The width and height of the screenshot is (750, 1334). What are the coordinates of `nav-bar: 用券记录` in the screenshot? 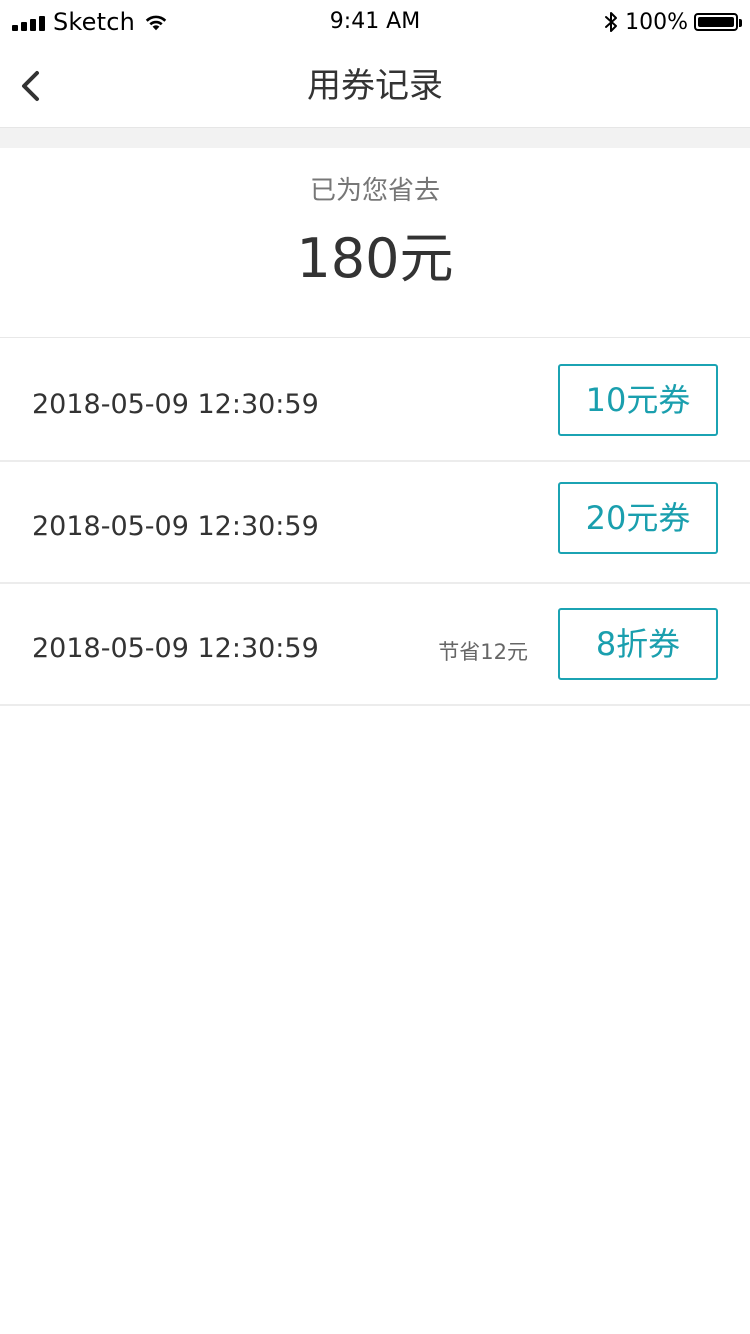 It's located at (375, 86).